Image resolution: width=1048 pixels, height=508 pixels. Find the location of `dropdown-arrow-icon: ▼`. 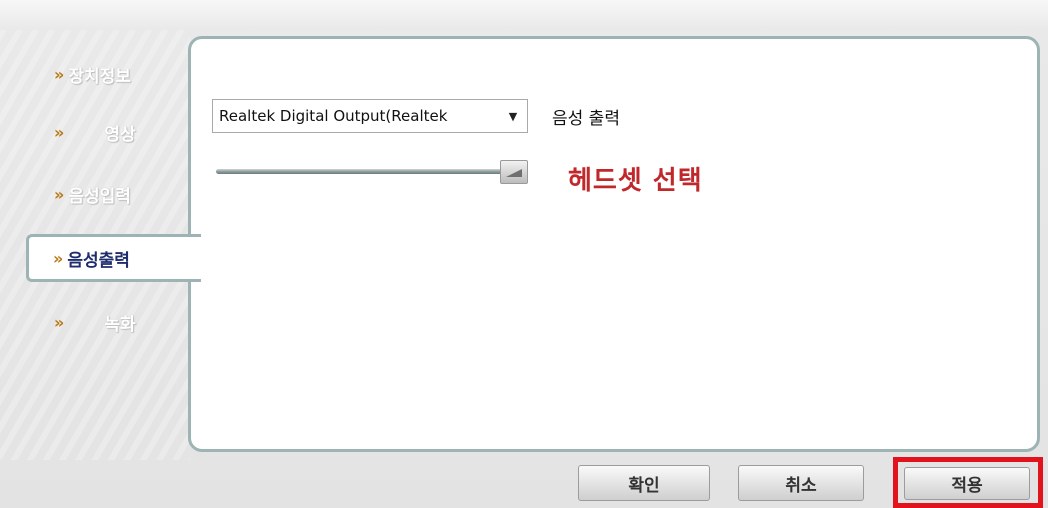

dropdown-arrow-icon: ▼ is located at coordinates (513, 116).